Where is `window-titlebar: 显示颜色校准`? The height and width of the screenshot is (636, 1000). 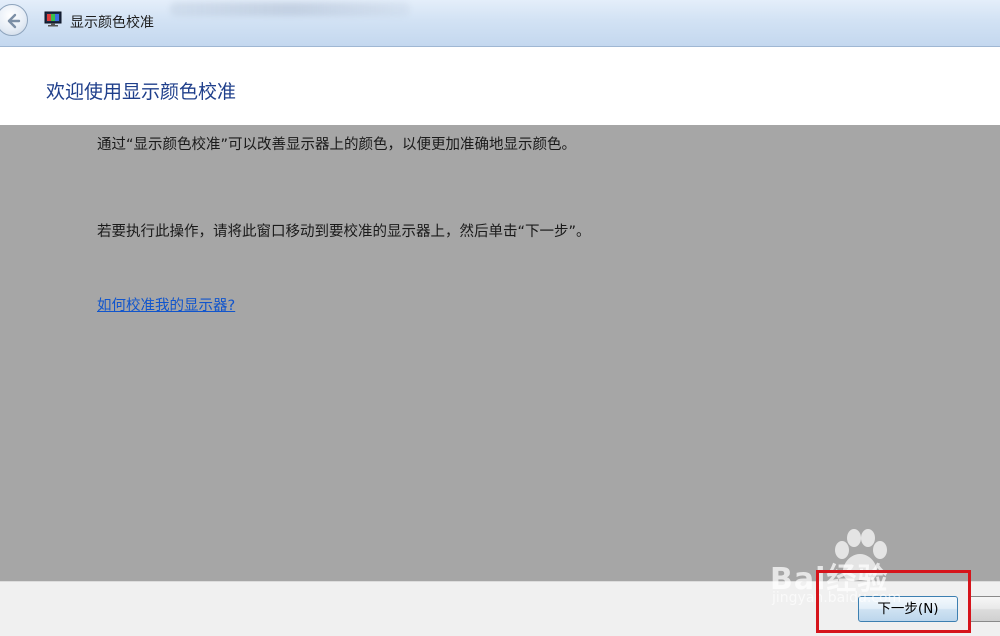
window-titlebar: 显示颜色校准 is located at coordinates (500, 23).